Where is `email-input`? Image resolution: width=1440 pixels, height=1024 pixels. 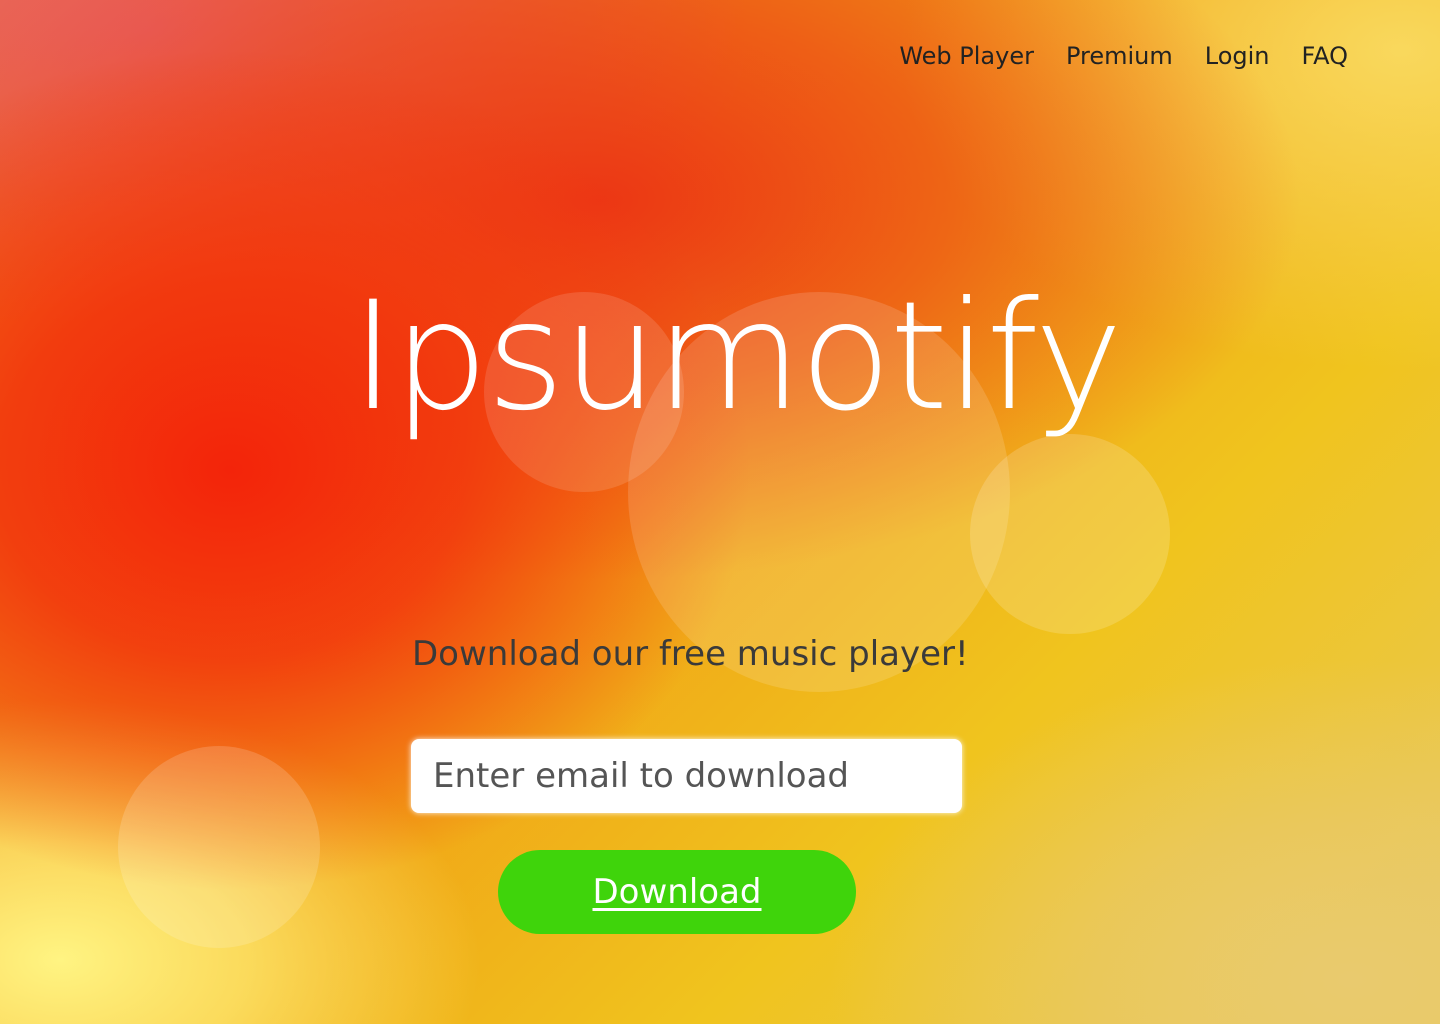 email-input is located at coordinates (686, 776).